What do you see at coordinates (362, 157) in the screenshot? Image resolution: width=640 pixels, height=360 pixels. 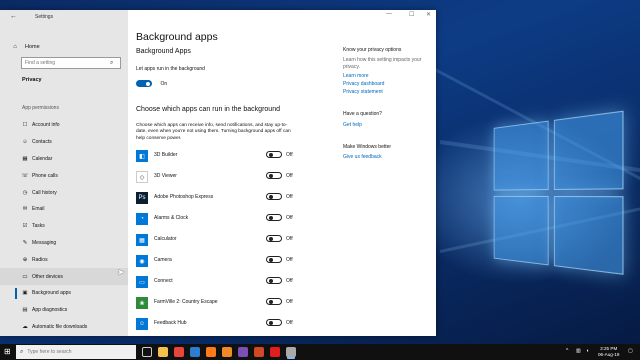 I see `give-feedback-link: Give us feedback` at bounding box center [362, 157].